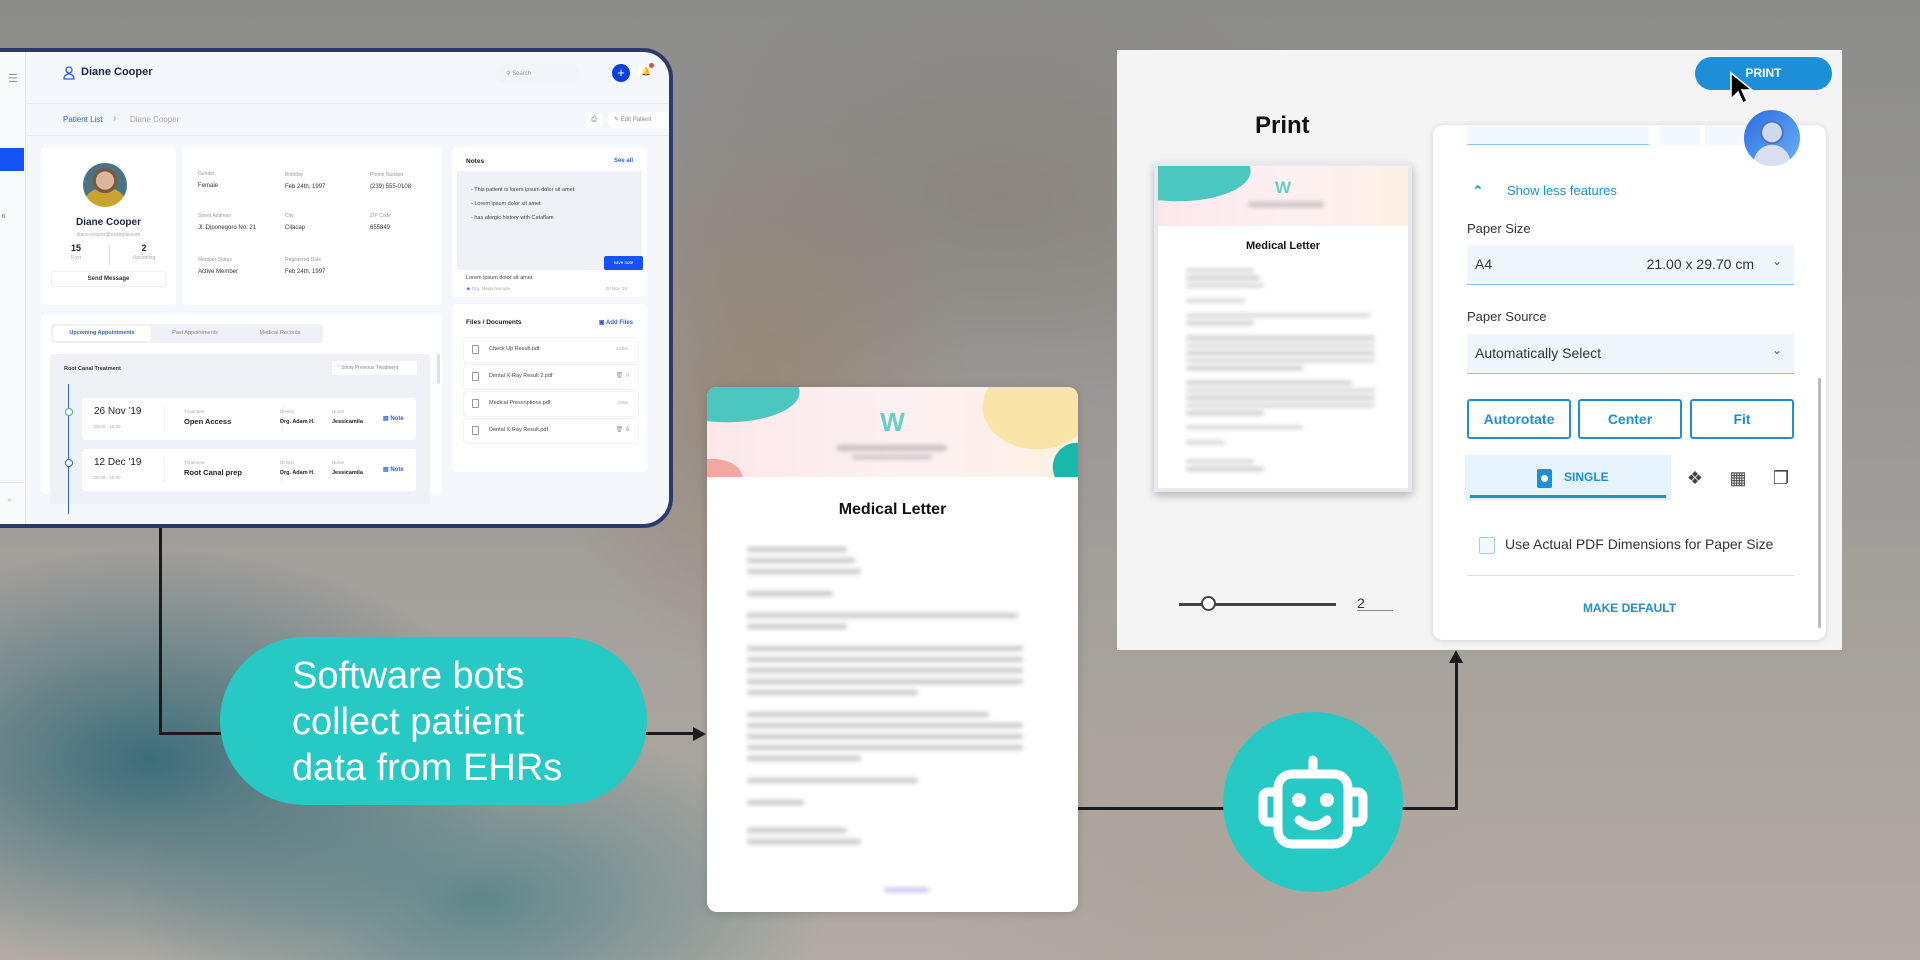  What do you see at coordinates (1630, 354) in the screenshot?
I see `paper-source-select: Automatically Select ⌄` at bounding box center [1630, 354].